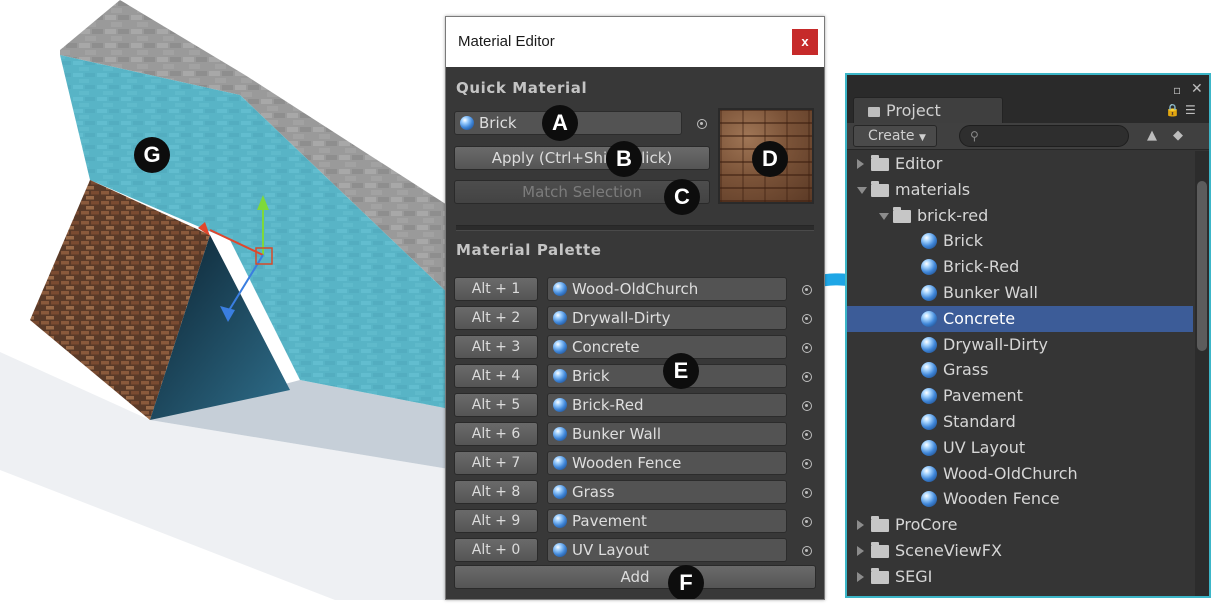  I want to click on tree-material-row: Drywall-Dirty, so click(1020, 345).